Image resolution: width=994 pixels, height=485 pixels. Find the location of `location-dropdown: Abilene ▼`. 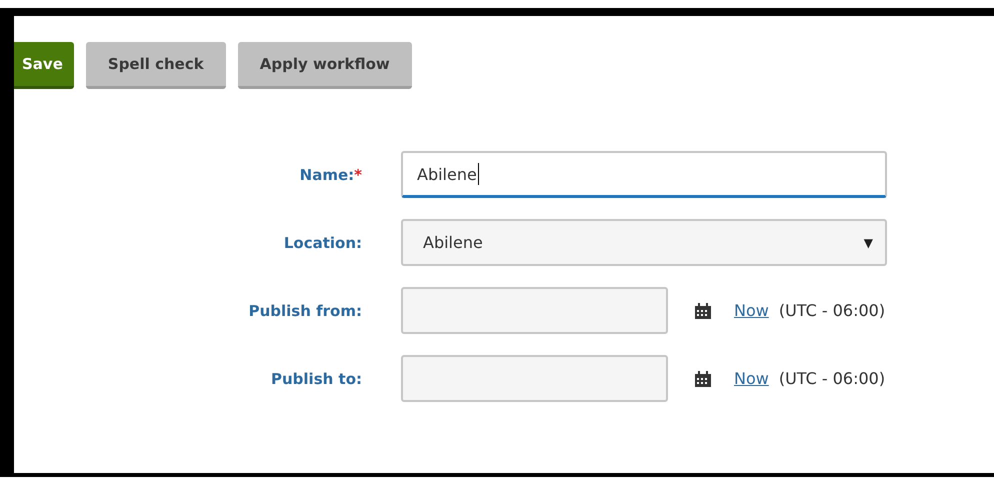

location-dropdown: Abilene ▼ is located at coordinates (644, 242).